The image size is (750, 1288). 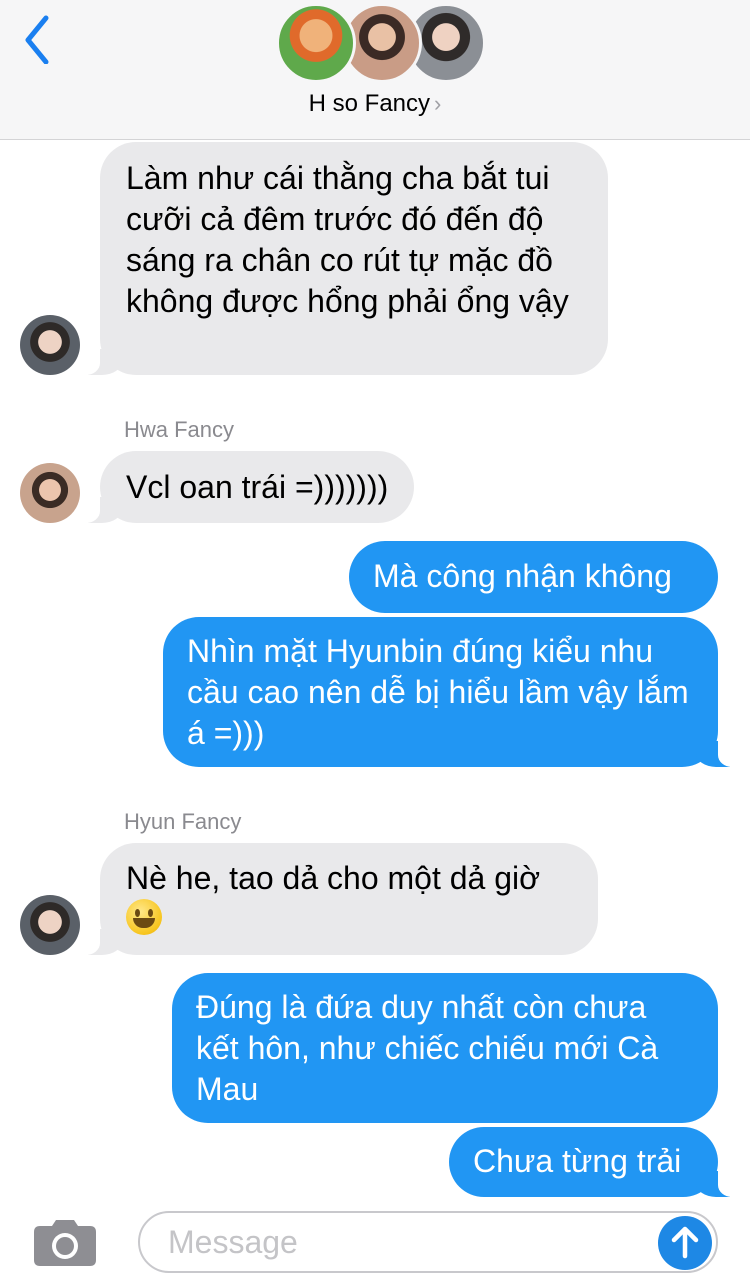 I want to click on chevron-right-icon: ›, so click(x=438, y=103).